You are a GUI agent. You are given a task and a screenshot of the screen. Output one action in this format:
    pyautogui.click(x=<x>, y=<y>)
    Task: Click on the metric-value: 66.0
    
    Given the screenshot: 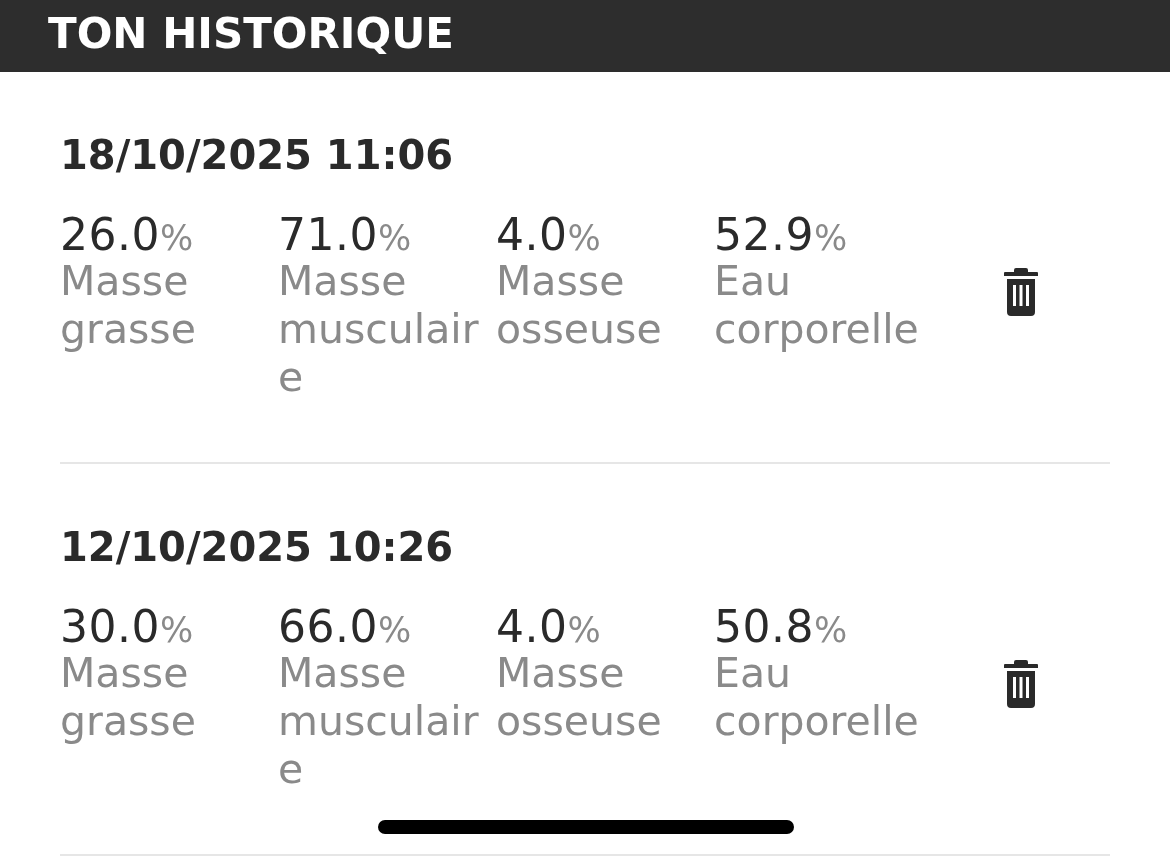 What is the action you would take?
    pyautogui.click(x=328, y=626)
    